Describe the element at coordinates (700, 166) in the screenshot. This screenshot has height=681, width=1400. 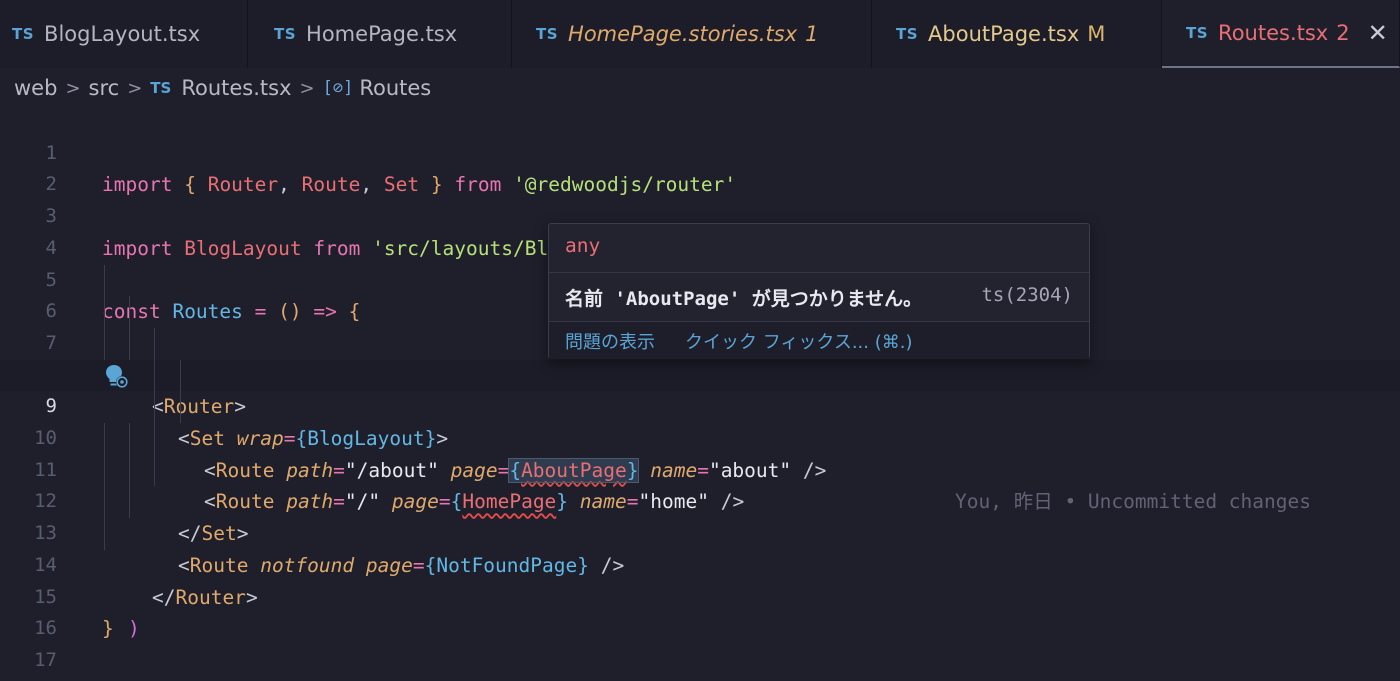
I see `code-line: 2` at that location.